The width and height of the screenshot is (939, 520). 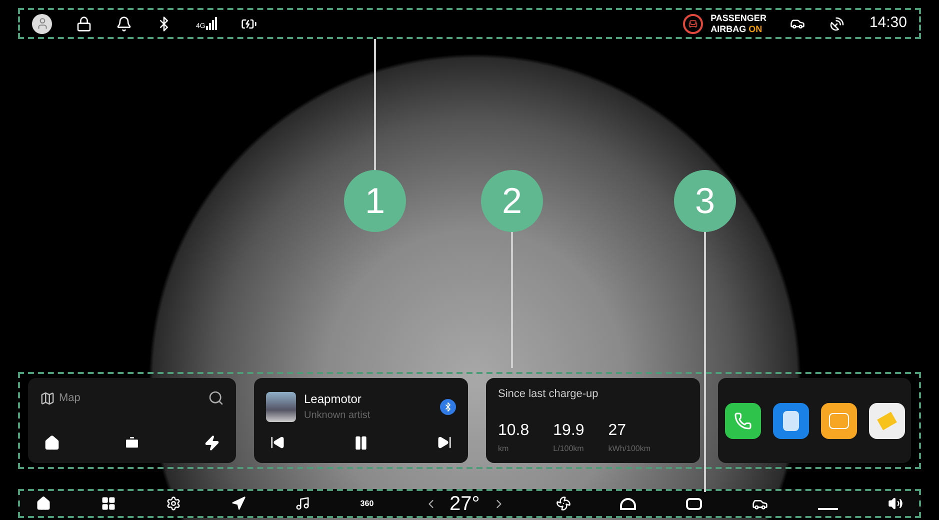 What do you see at coordinates (212, 443) in the screenshot?
I see `lightning-icon` at bounding box center [212, 443].